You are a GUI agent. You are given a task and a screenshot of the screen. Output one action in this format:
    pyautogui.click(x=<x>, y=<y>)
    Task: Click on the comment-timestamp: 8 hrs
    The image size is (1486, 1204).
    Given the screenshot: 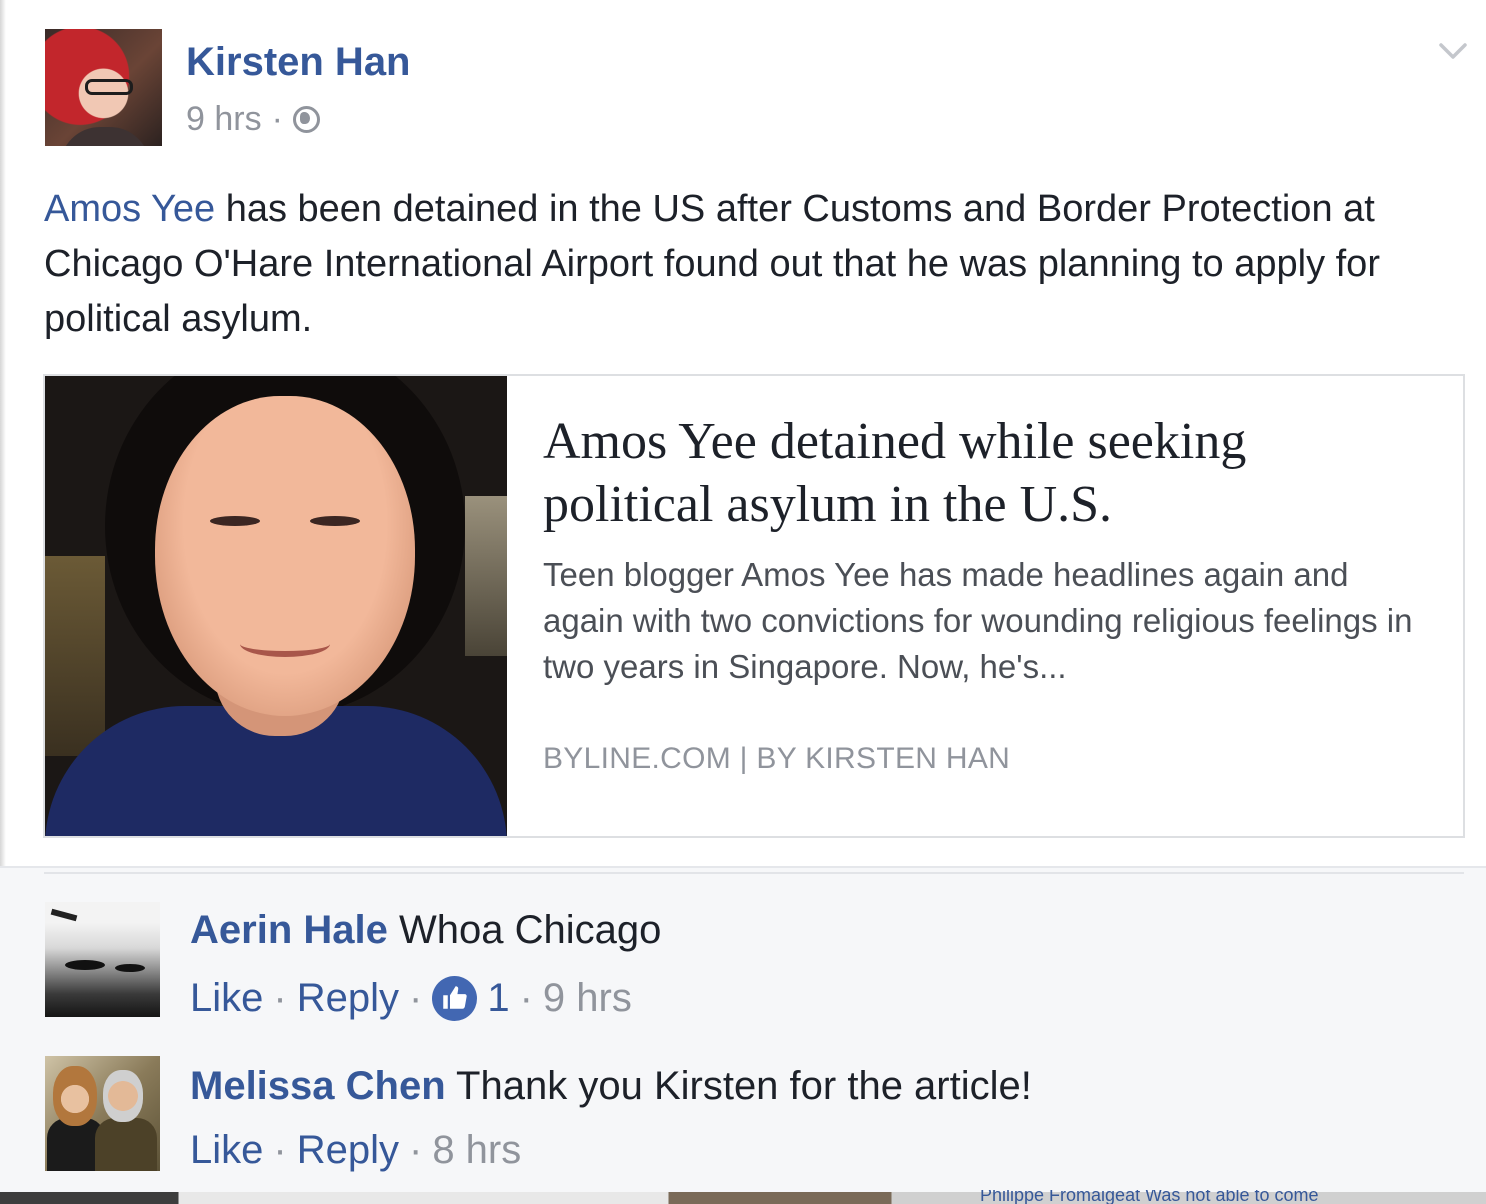 What is the action you would take?
    pyautogui.click(x=476, y=1150)
    